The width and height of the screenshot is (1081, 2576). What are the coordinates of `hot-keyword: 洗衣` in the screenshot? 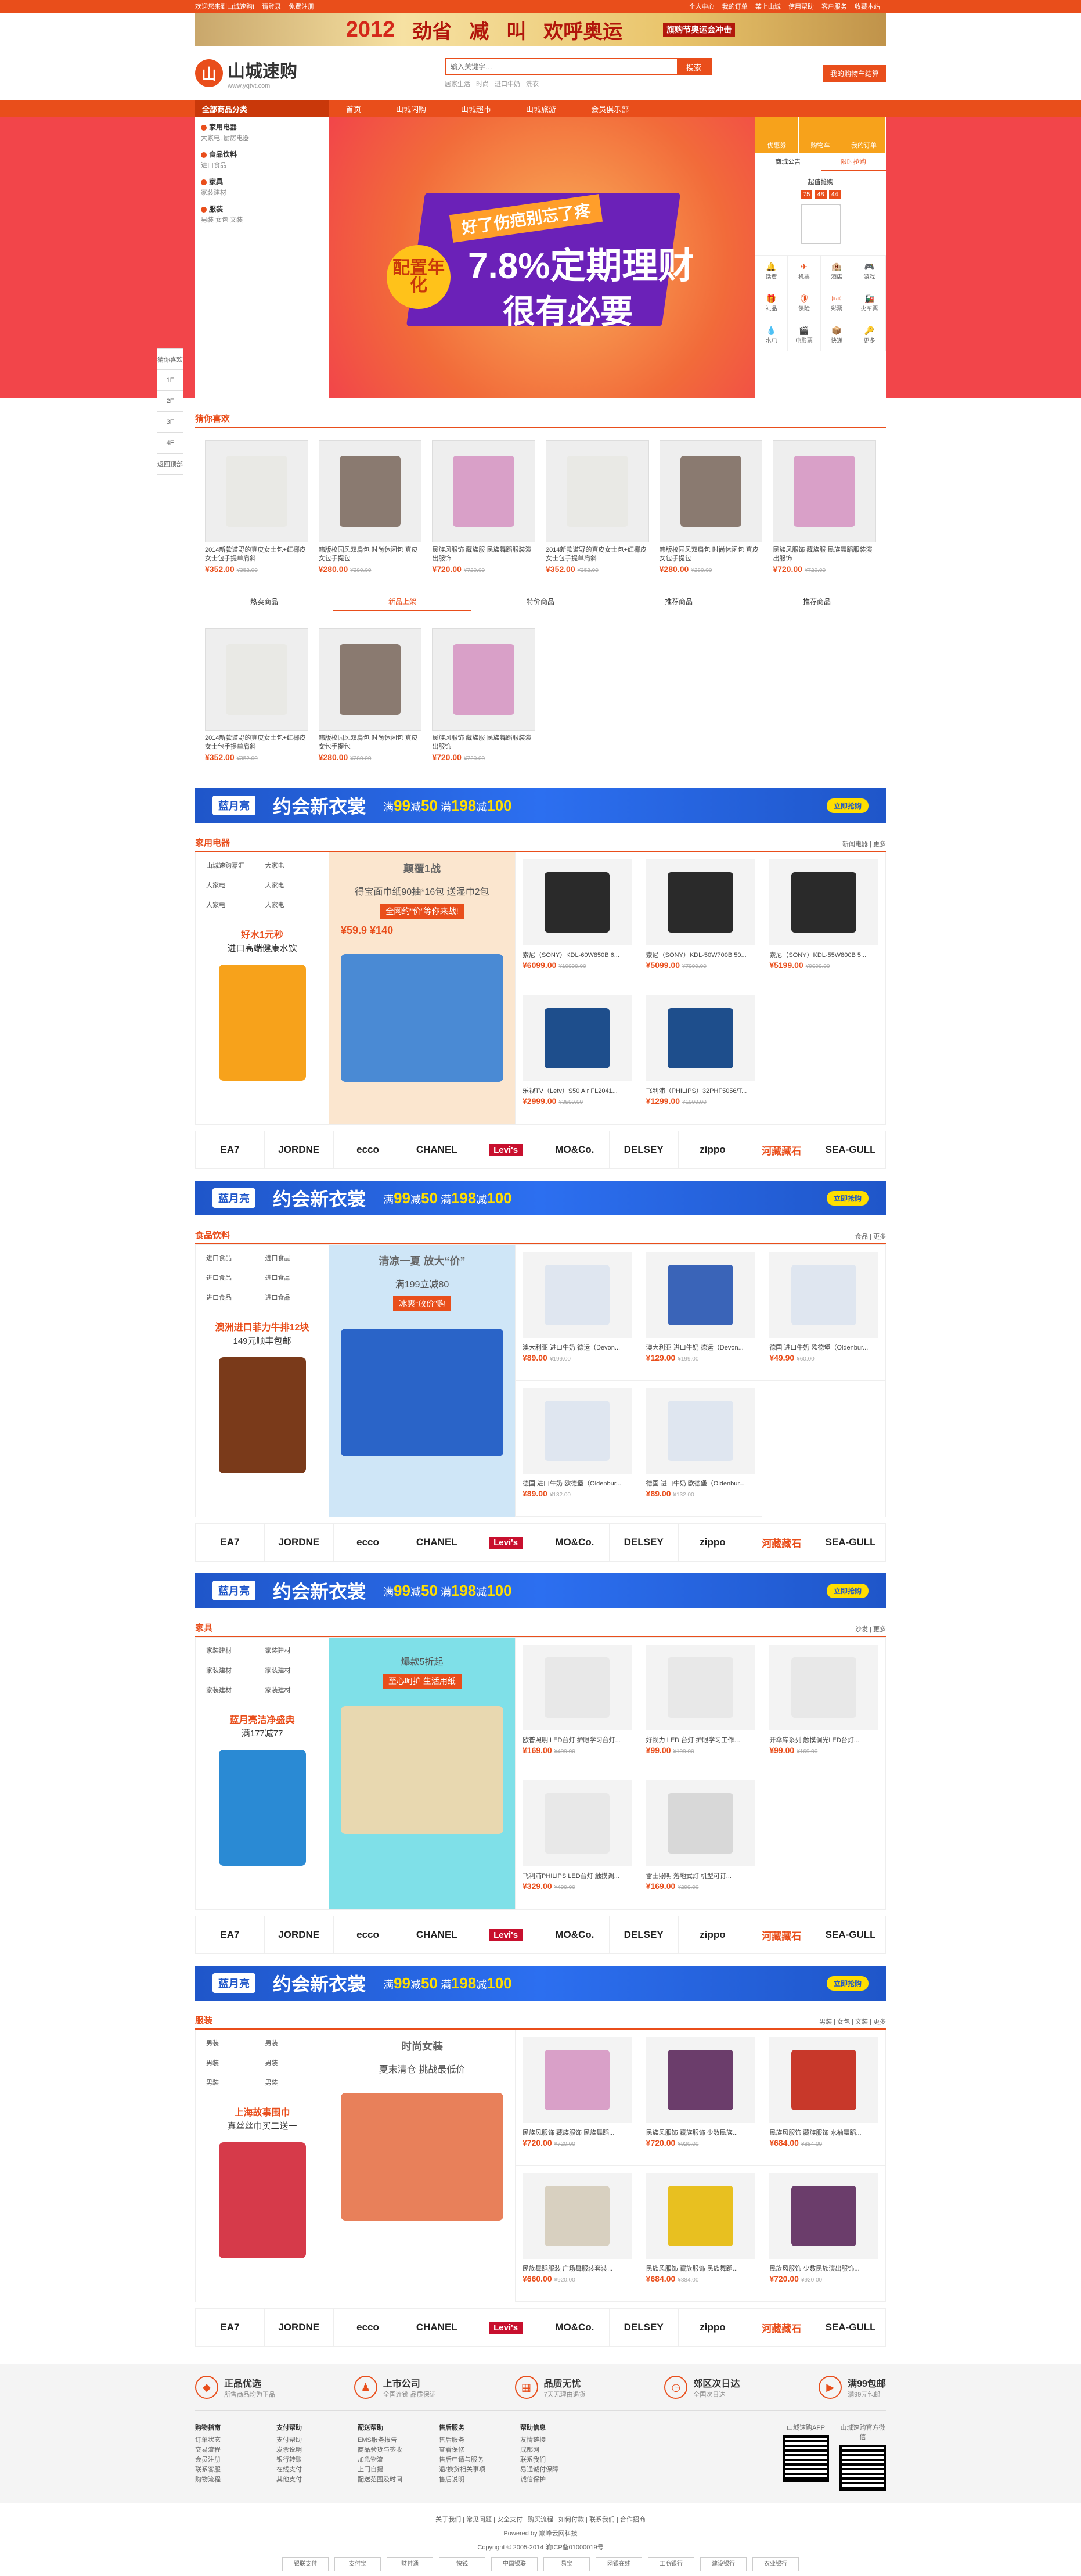 It's located at (532, 84).